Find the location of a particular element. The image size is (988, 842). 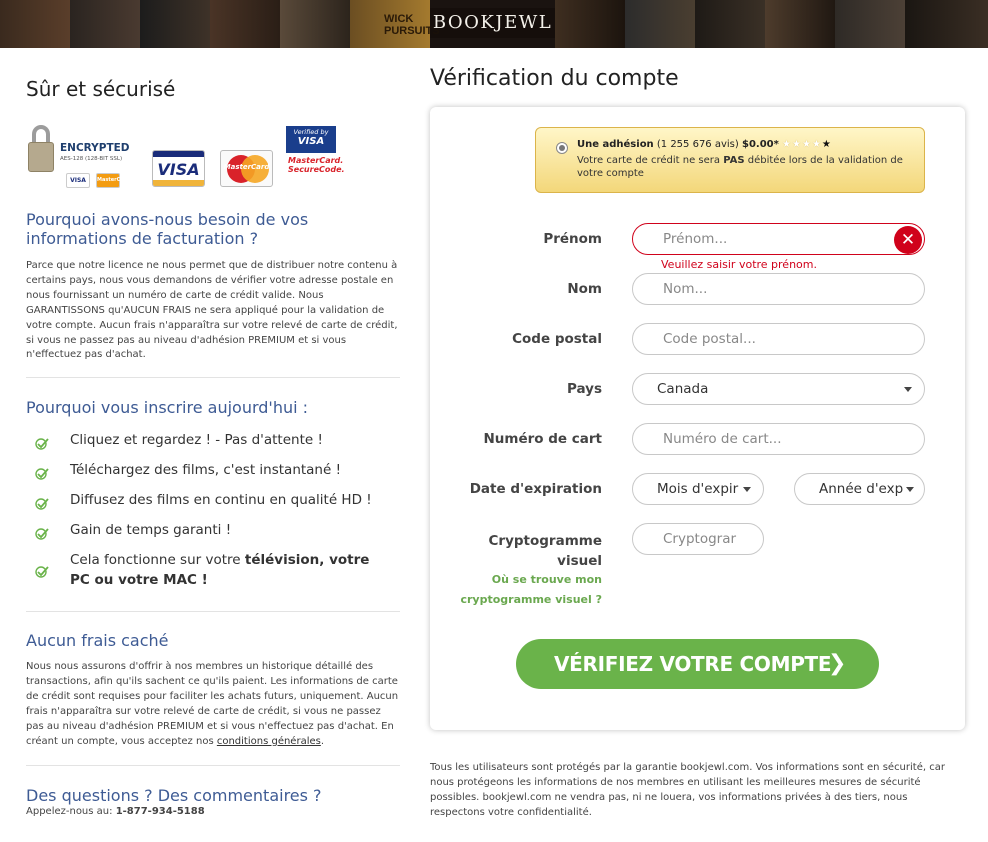

questions-title: Des questions ? Des commentaires ? is located at coordinates (174, 795).